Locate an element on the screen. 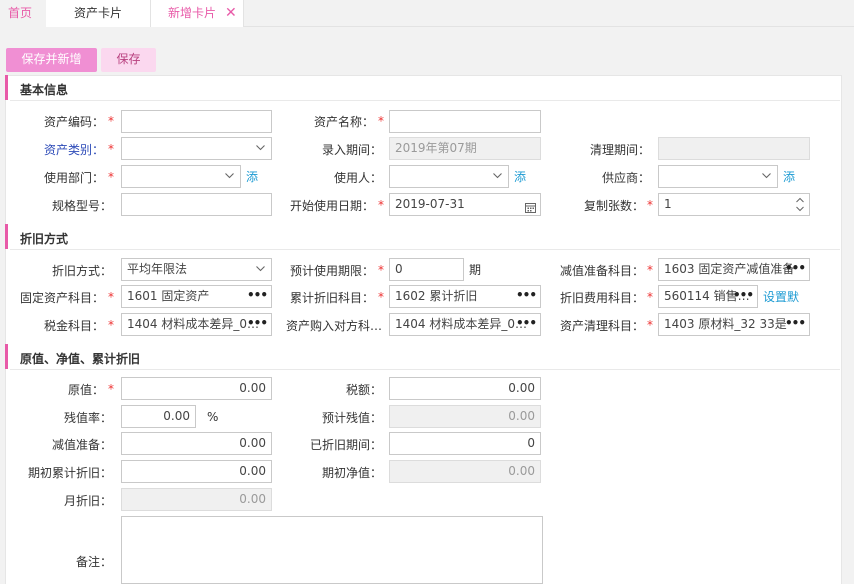 The image size is (854, 584). section-title-depreciation: 折旧方式 is located at coordinates (44, 239).